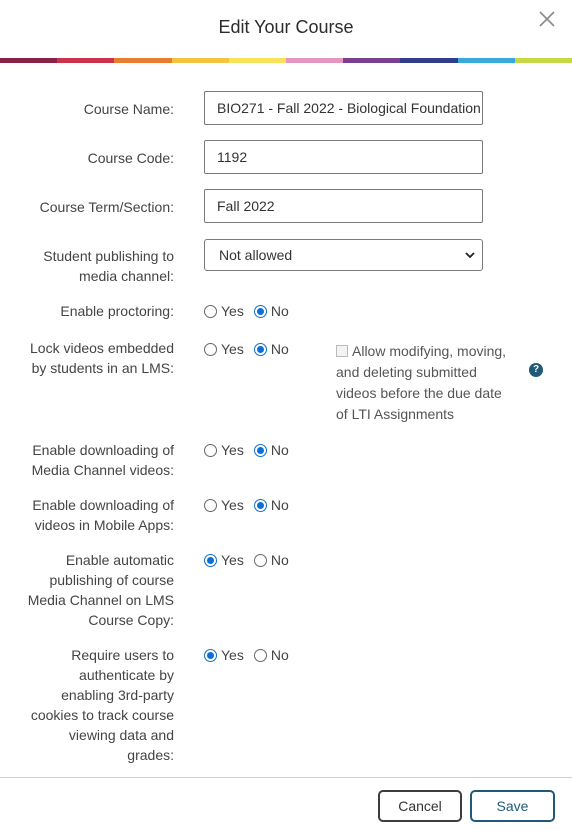 The height and width of the screenshot is (831, 572). I want to click on lock-videos-label-line: Lock videos embedded, so click(102, 348).